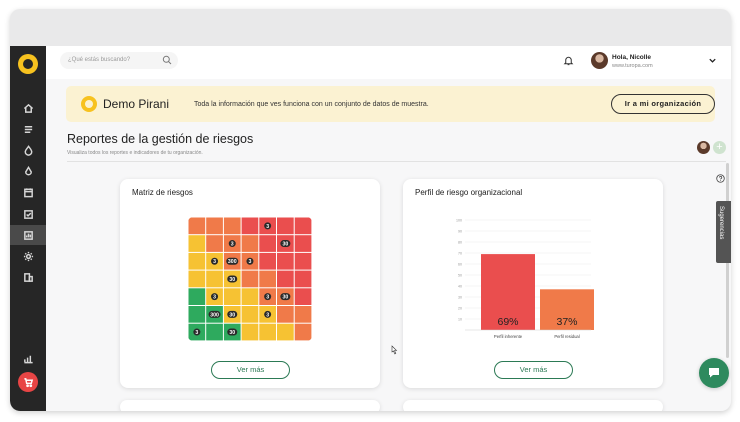  Describe the element at coordinates (28, 277) in the screenshot. I see `building-icon` at that location.